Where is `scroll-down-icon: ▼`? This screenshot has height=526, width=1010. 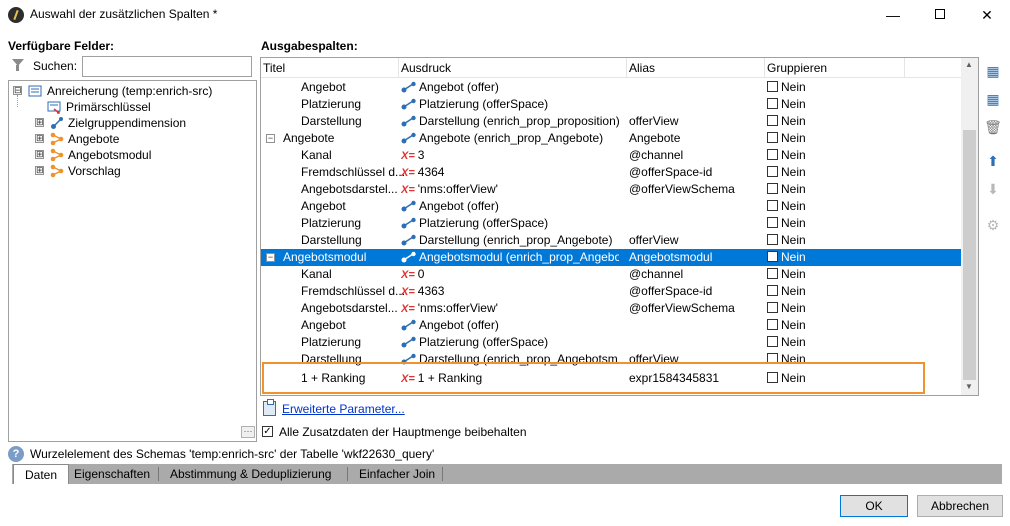
scroll-down-icon: ▼ is located at coordinates (969, 386).